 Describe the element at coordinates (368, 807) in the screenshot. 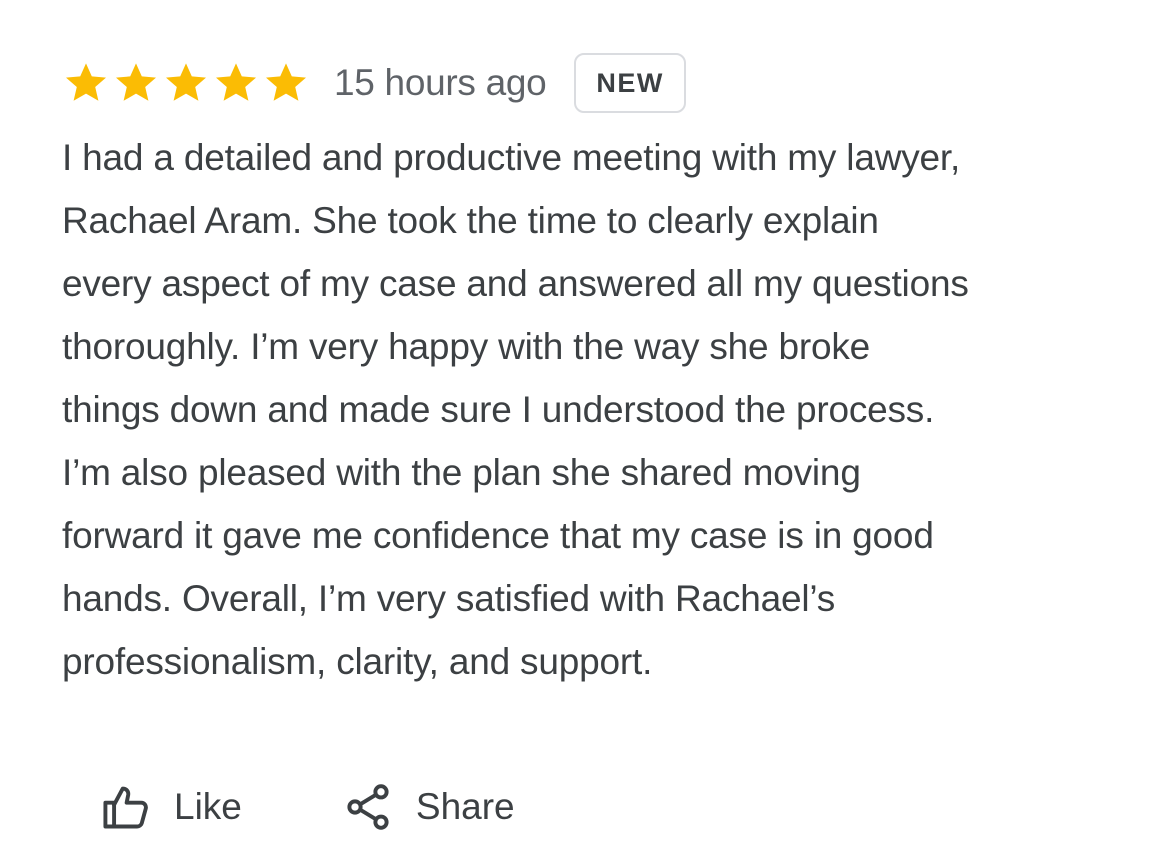

I see `share-icon` at that location.